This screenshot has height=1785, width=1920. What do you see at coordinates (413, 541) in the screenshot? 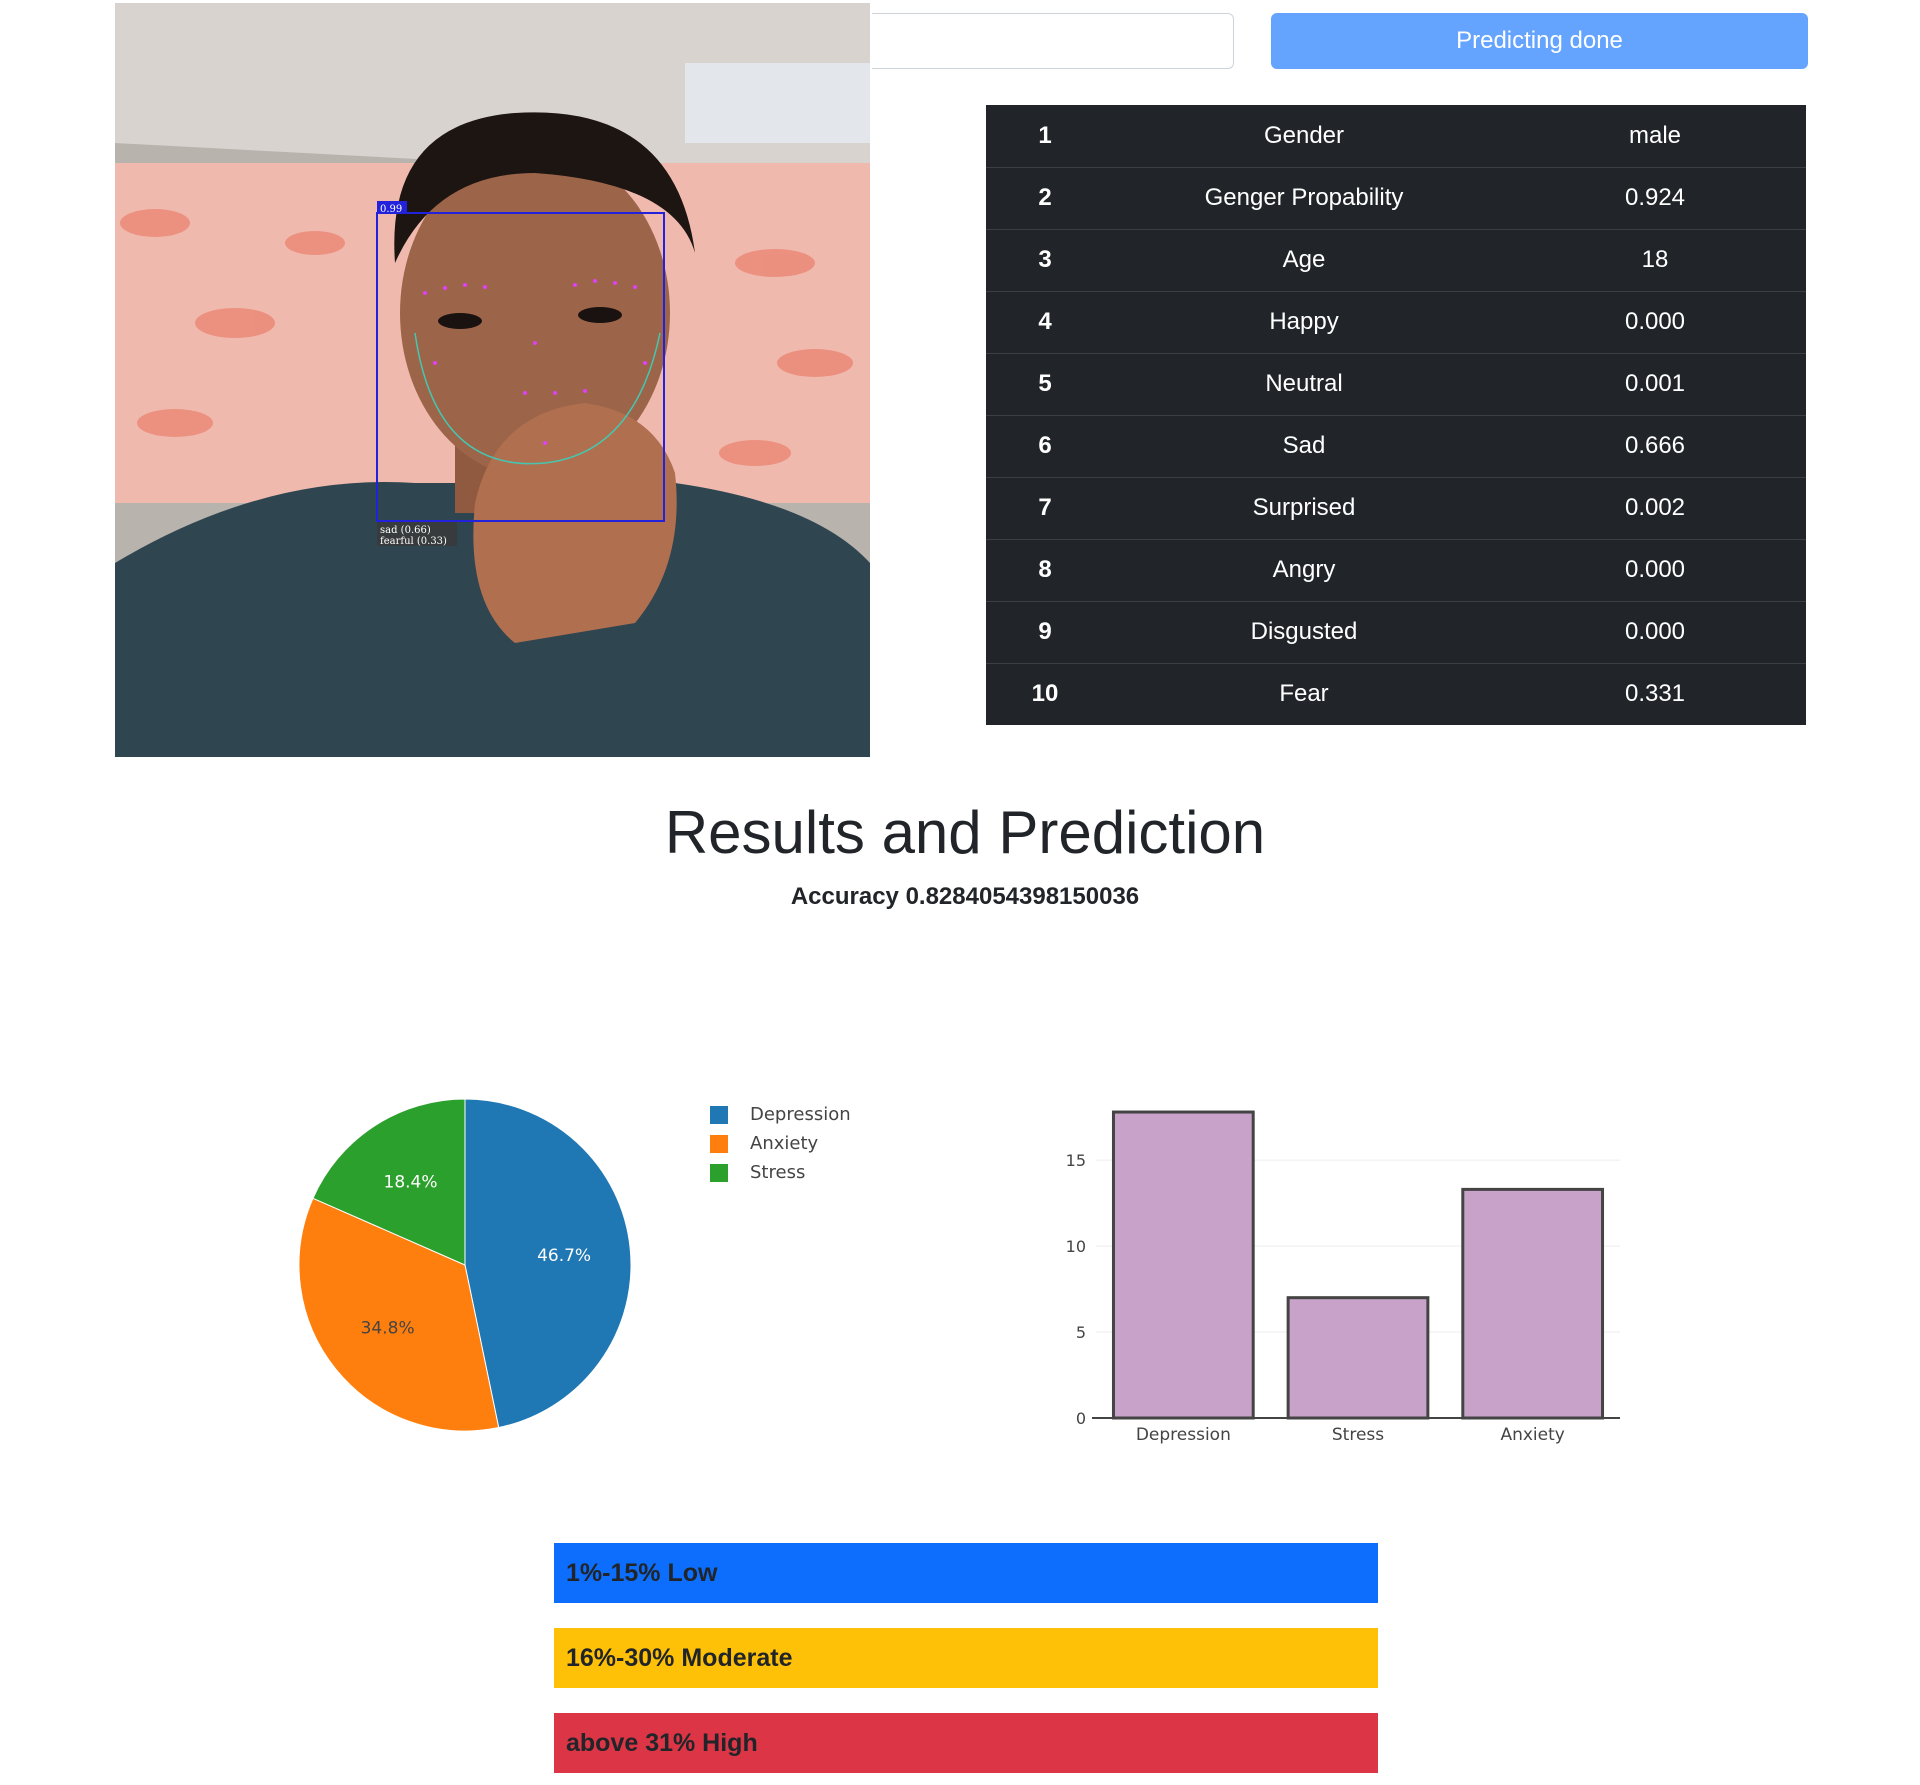
I see `expression-label-fearful: fearful (0.33)` at bounding box center [413, 541].